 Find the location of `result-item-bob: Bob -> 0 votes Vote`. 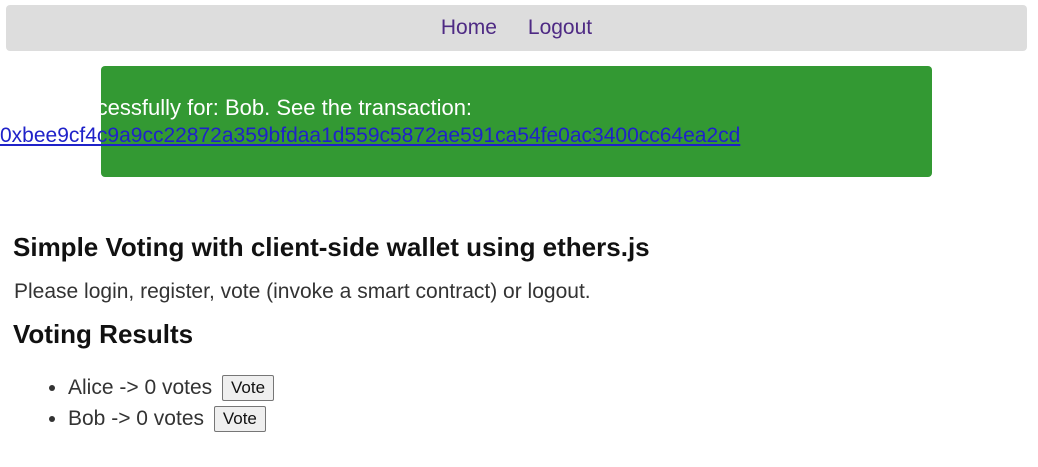

result-item-bob: Bob -> 0 votes Vote is located at coordinates (171, 418).